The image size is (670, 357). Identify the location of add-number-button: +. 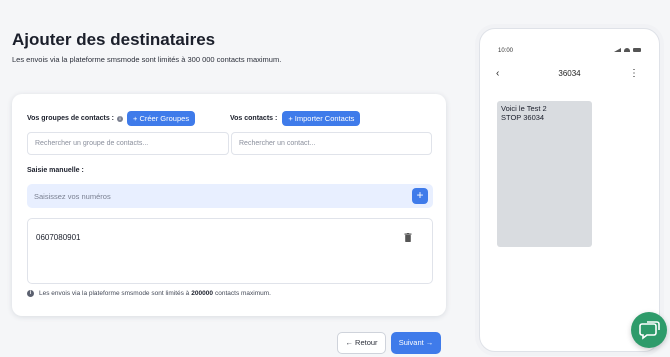
(420, 196).